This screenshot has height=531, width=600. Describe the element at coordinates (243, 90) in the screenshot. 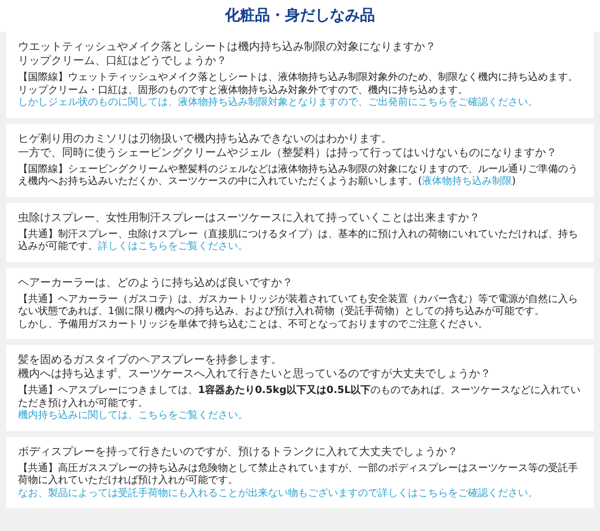

I see `answer-text: リップクリーム・口紅は、固形のものですと液体物持ち込み対象外ですので、機内に持ち込めます。` at that location.